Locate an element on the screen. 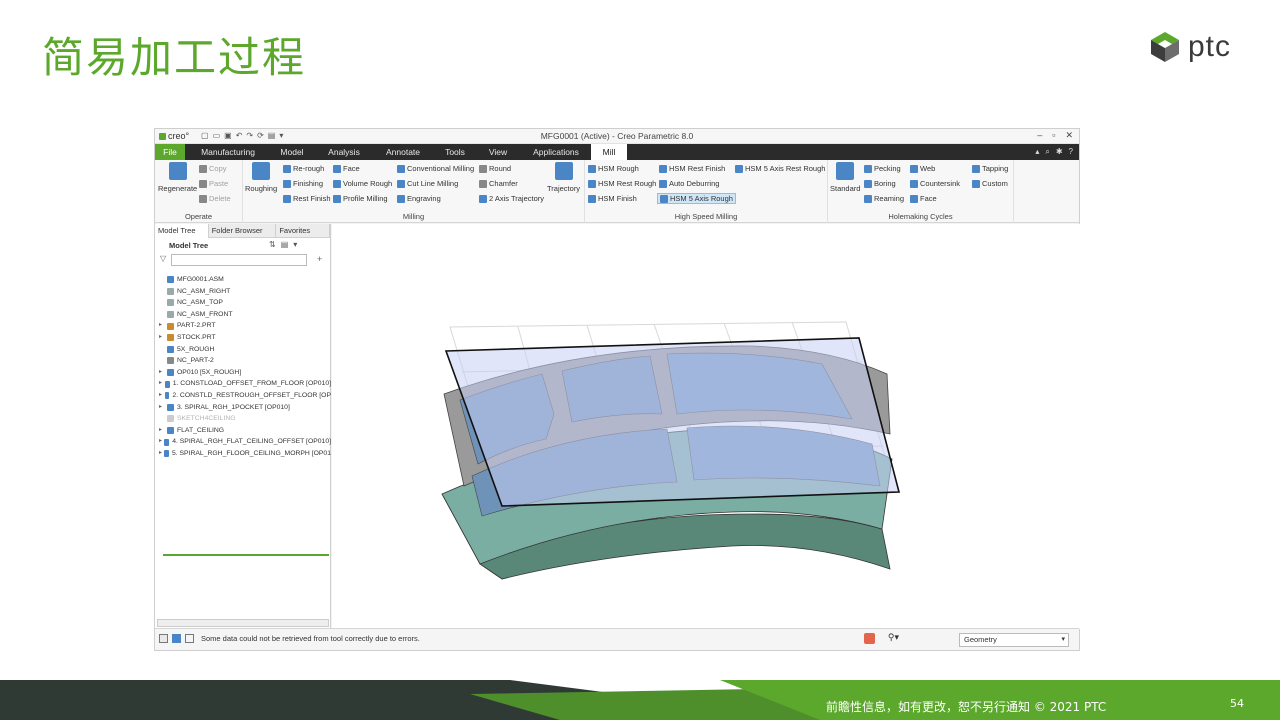 This screenshot has height=720, width=1280. ptc-cube-icon is located at coordinates (1165, 47).